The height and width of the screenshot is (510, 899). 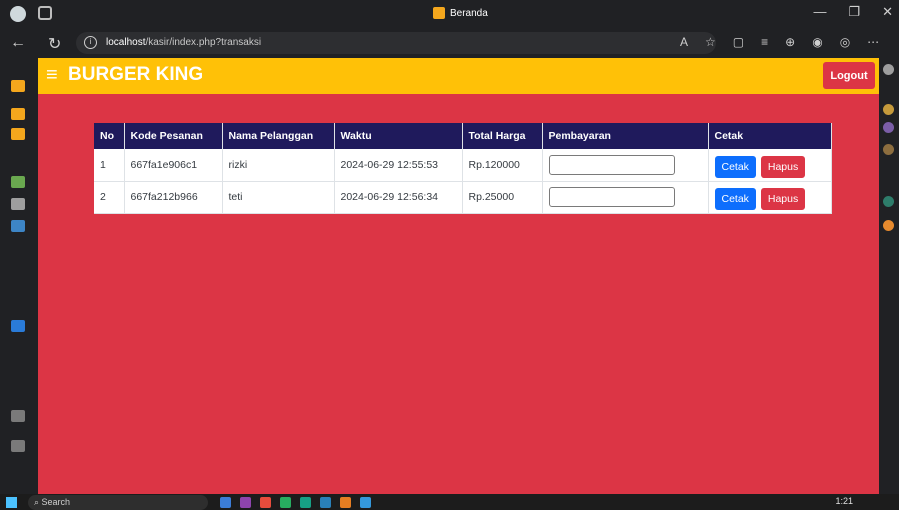 What do you see at coordinates (458, 76) in the screenshot?
I see `app-navbar: ≡ BURGER KING Logout` at bounding box center [458, 76].